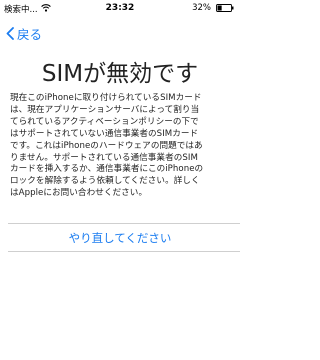 The width and height of the screenshot is (320, 360). I want to click on back-label: 戻る, so click(30, 34).